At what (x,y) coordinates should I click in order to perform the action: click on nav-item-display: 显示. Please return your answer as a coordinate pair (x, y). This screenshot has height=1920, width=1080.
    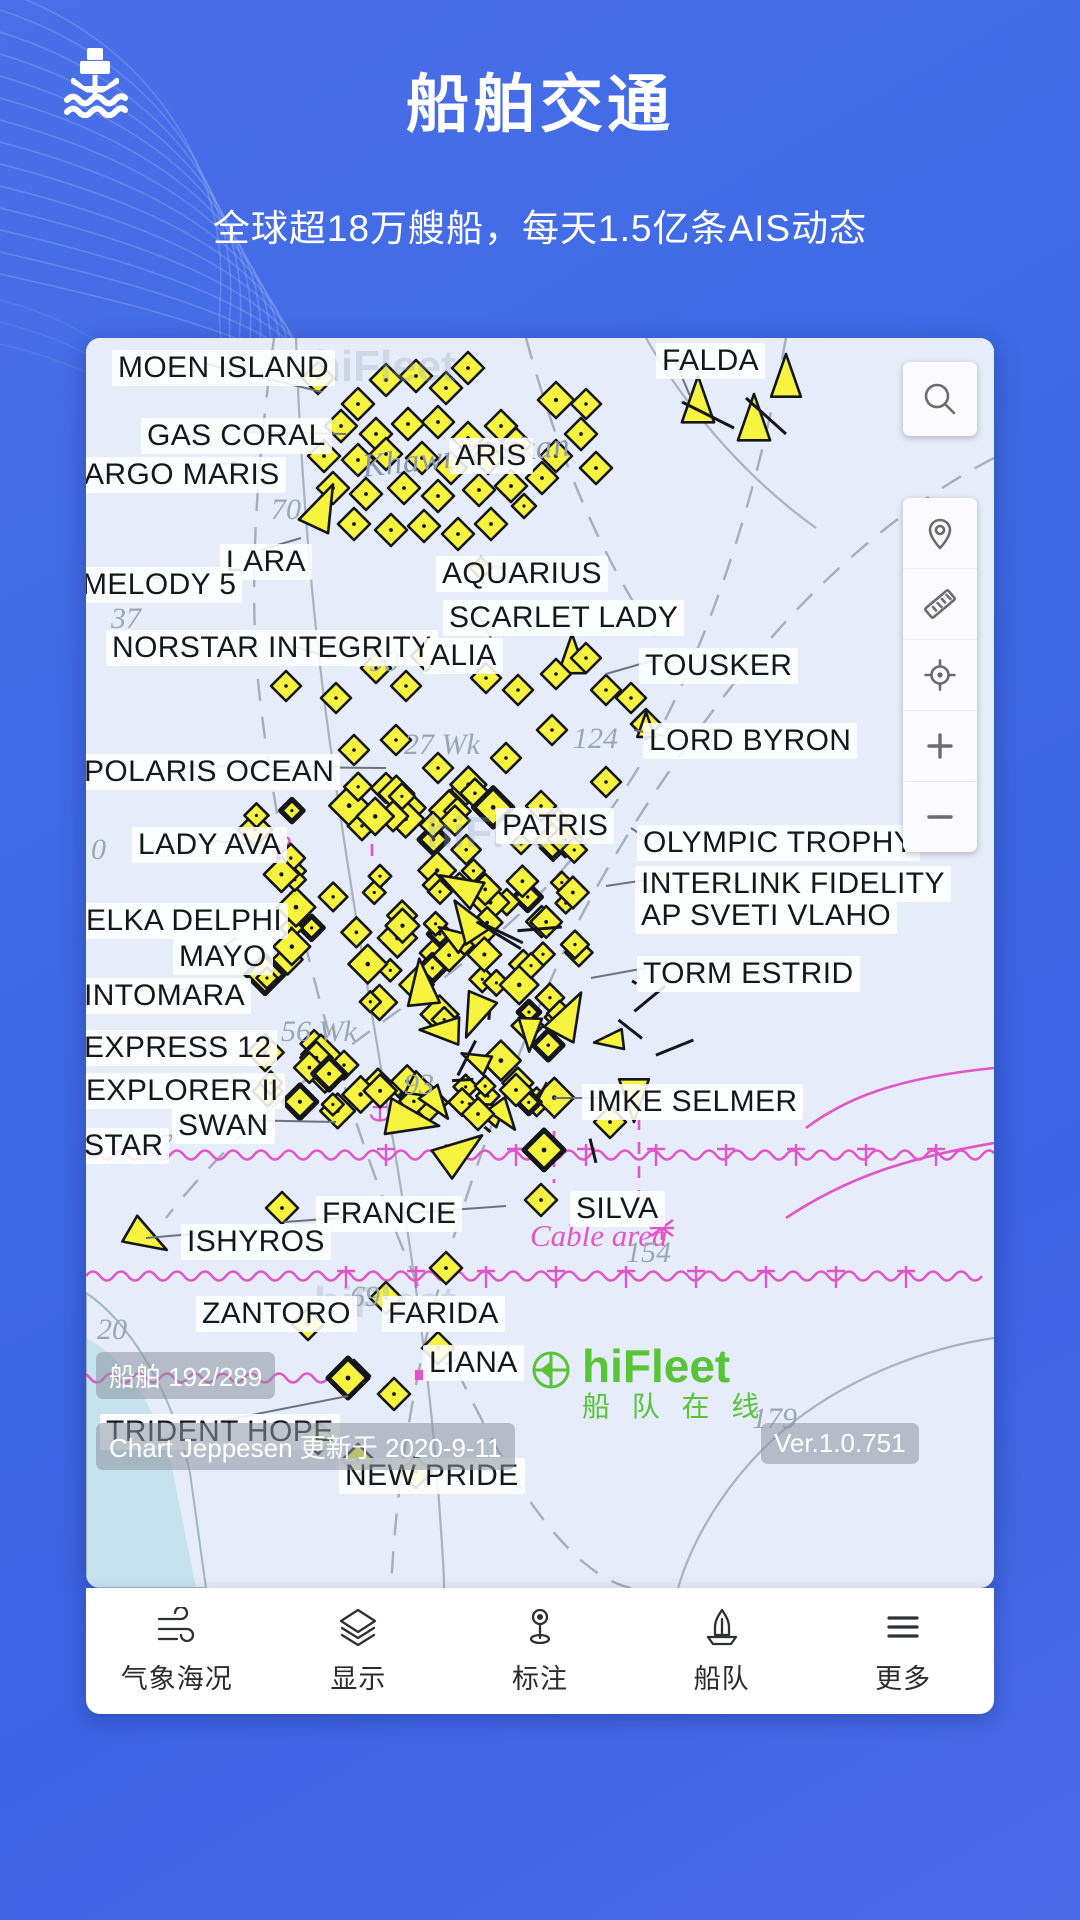
    Looking at the image, I should click on (359, 1651).